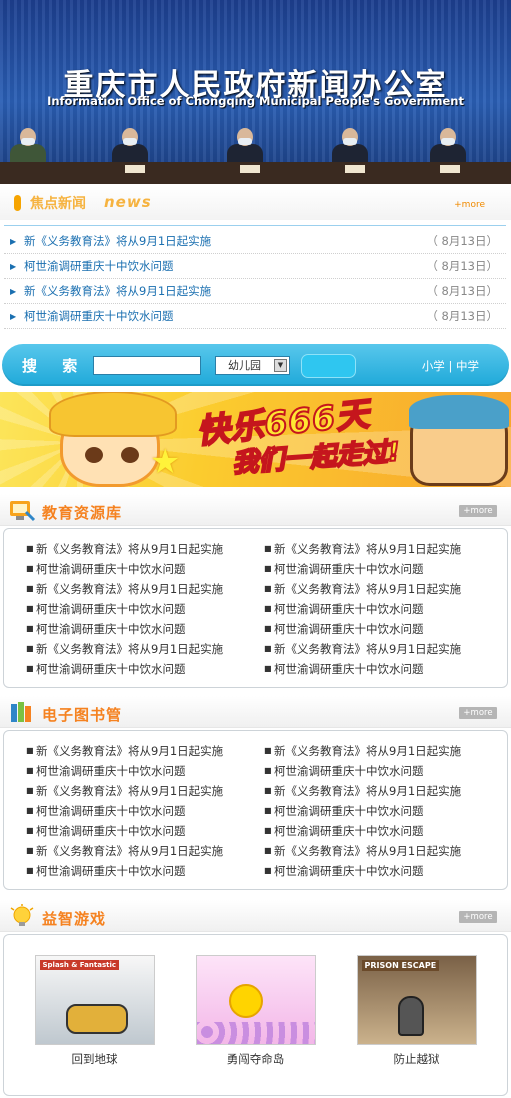  What do you see at coordinates (82, 513) in the screenshot?
I see `edu-title: 教育资源库` at bounding box center [82, 513].